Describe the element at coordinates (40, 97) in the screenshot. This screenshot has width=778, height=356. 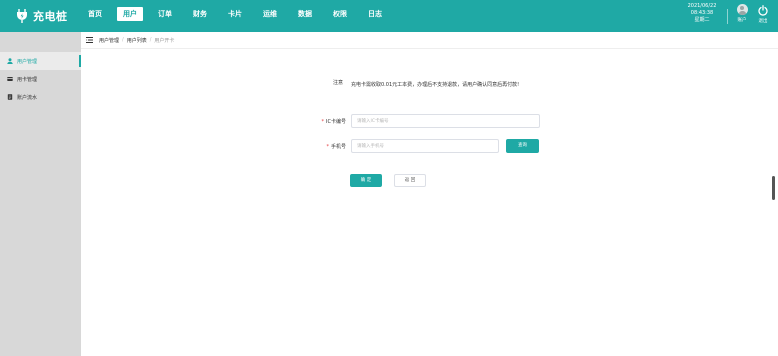
I see `sidebar-item-account-ledger: 账户流水` at that location.